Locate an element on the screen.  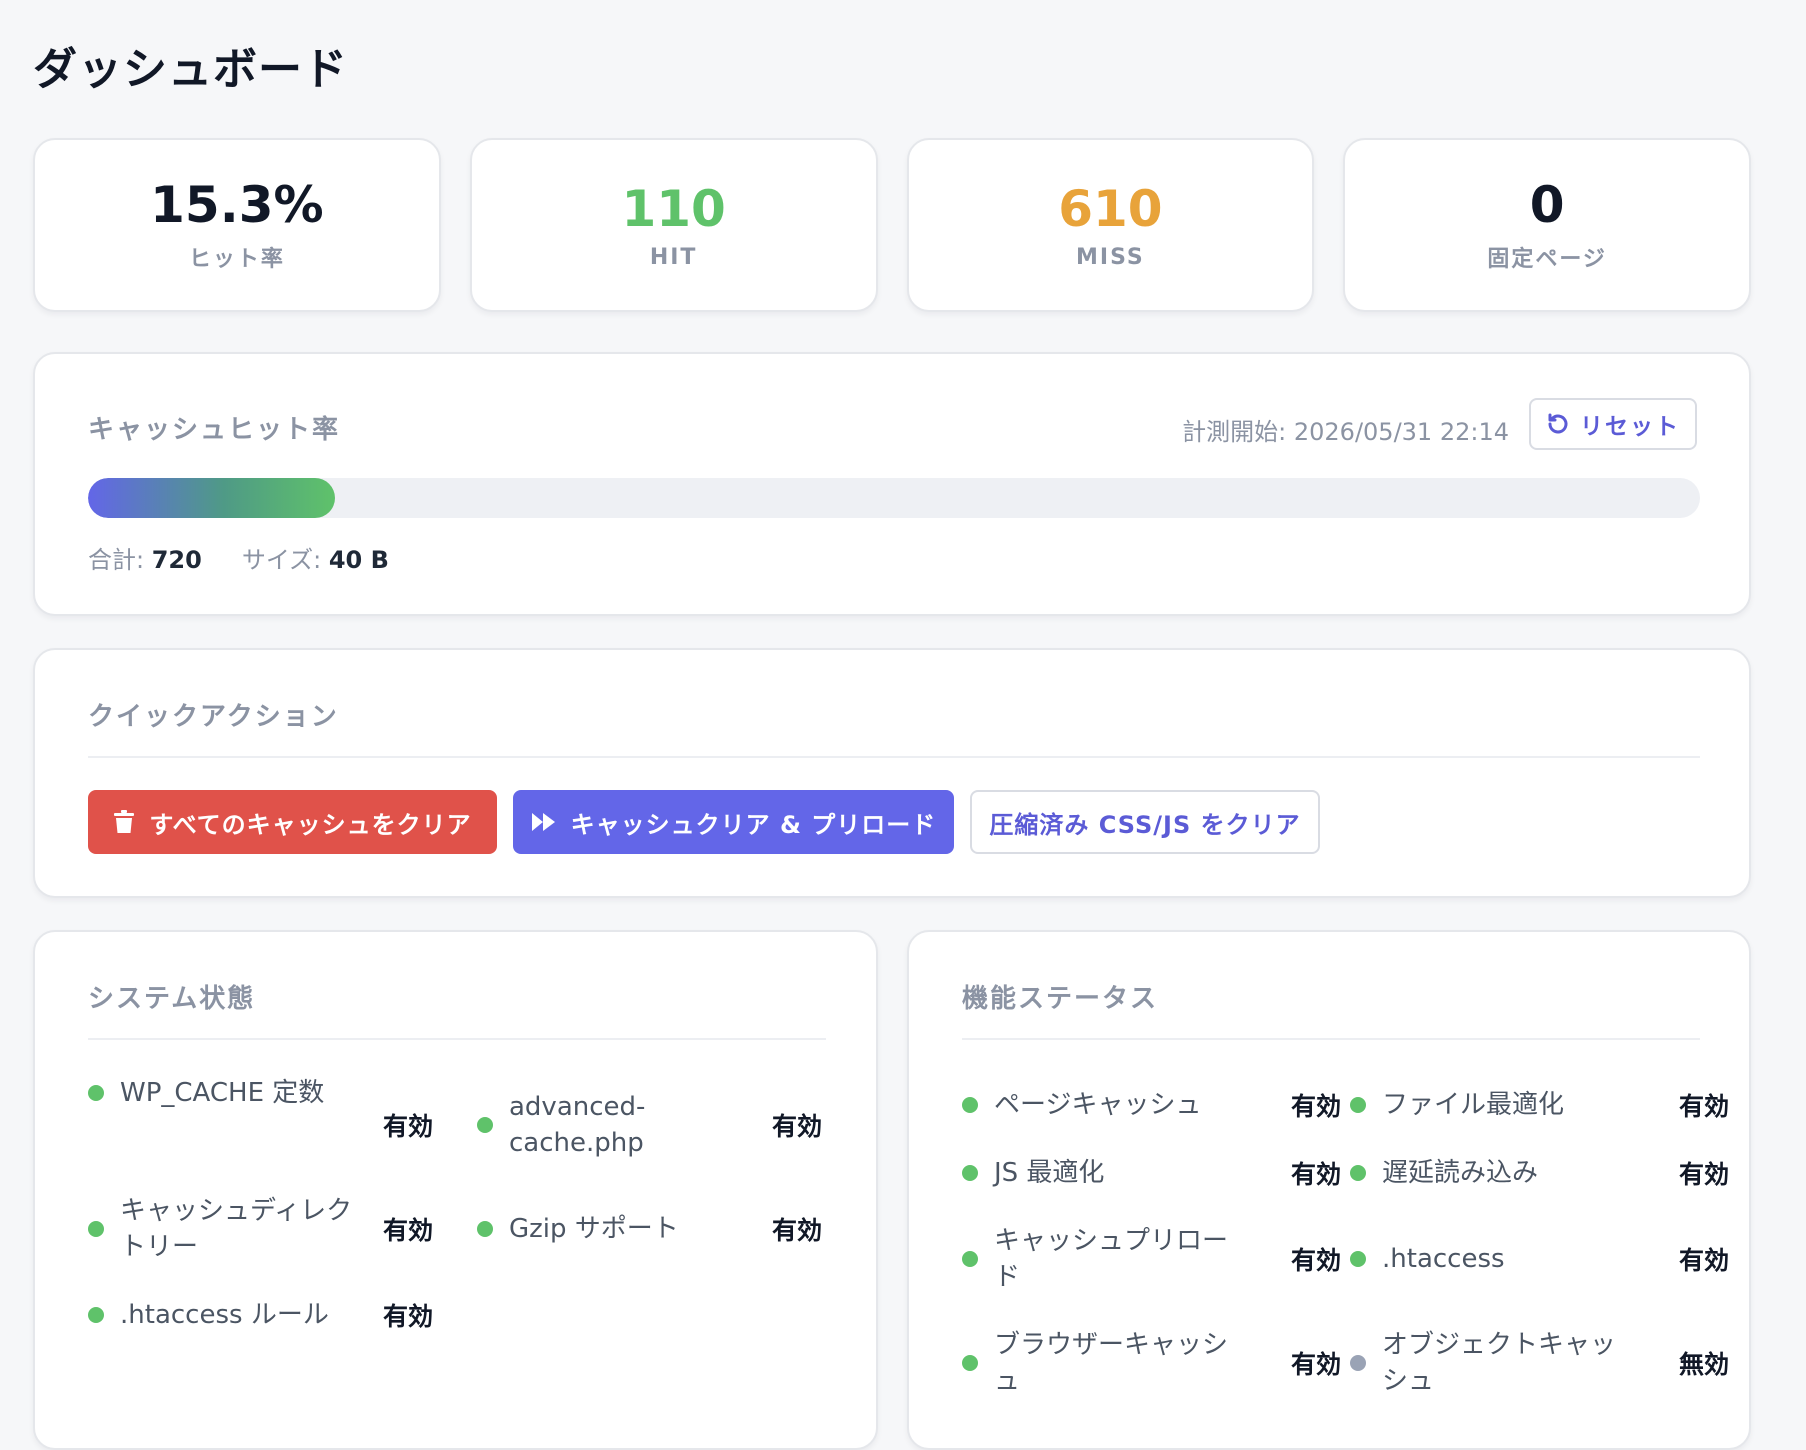
clear-and-preload-label: キャッシュクリア & プリロード is located at coordinates (753, 824).